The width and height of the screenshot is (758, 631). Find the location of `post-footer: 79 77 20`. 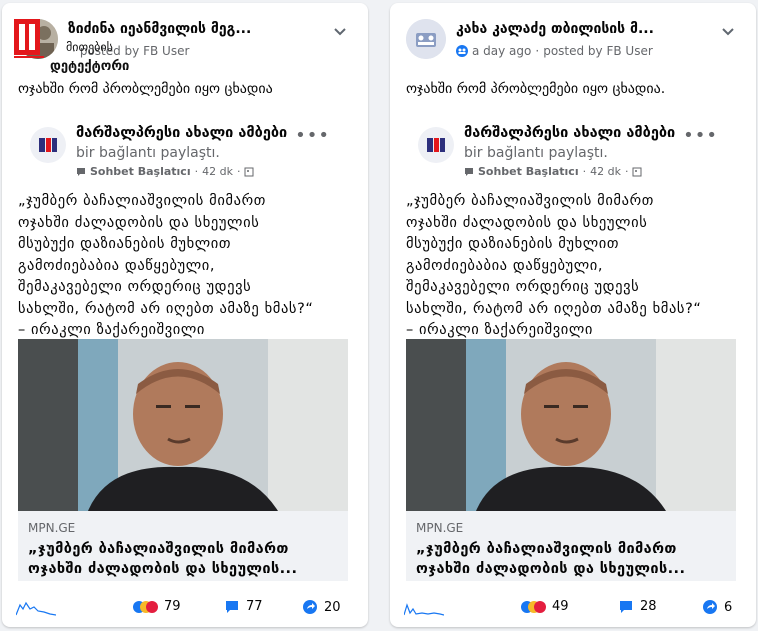

post-footer: 79 77 20 is located at coordinates (185, 608).